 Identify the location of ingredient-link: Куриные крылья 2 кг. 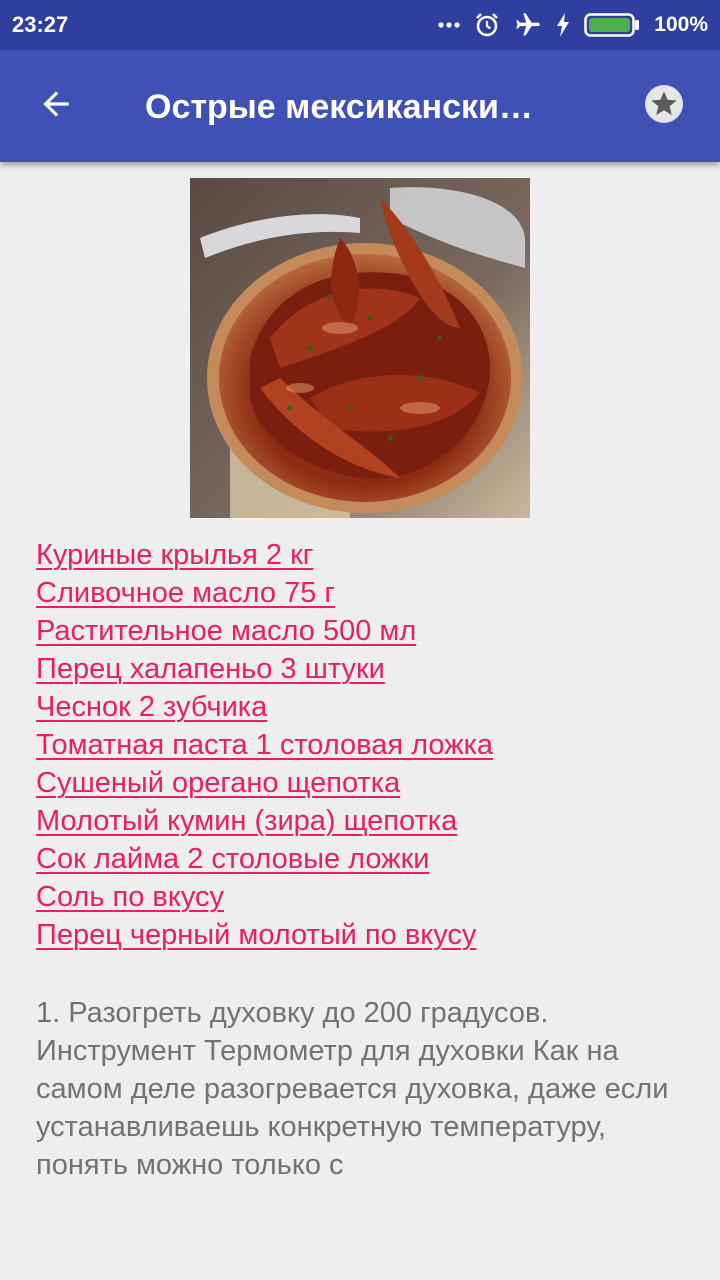
(366, 555).